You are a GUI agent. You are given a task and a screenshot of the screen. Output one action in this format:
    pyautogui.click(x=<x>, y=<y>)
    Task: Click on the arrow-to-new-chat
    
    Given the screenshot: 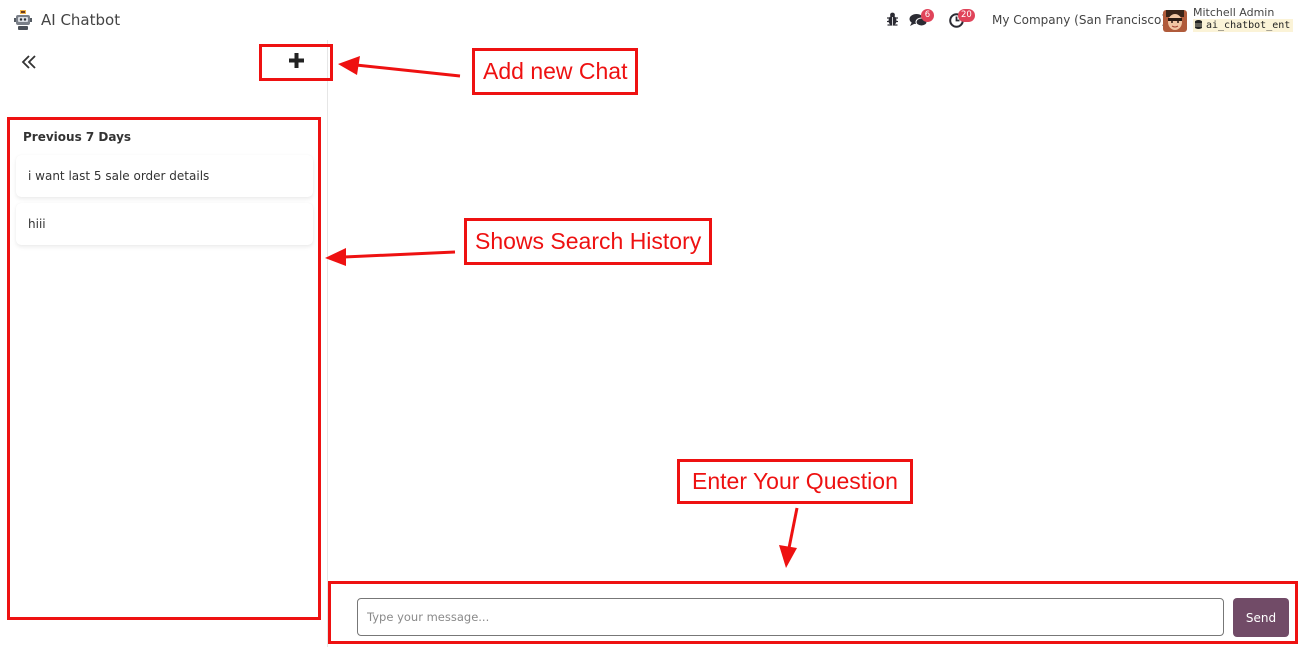 What is the action you would take?
    pyautogui.click(x=399, y=67)
    